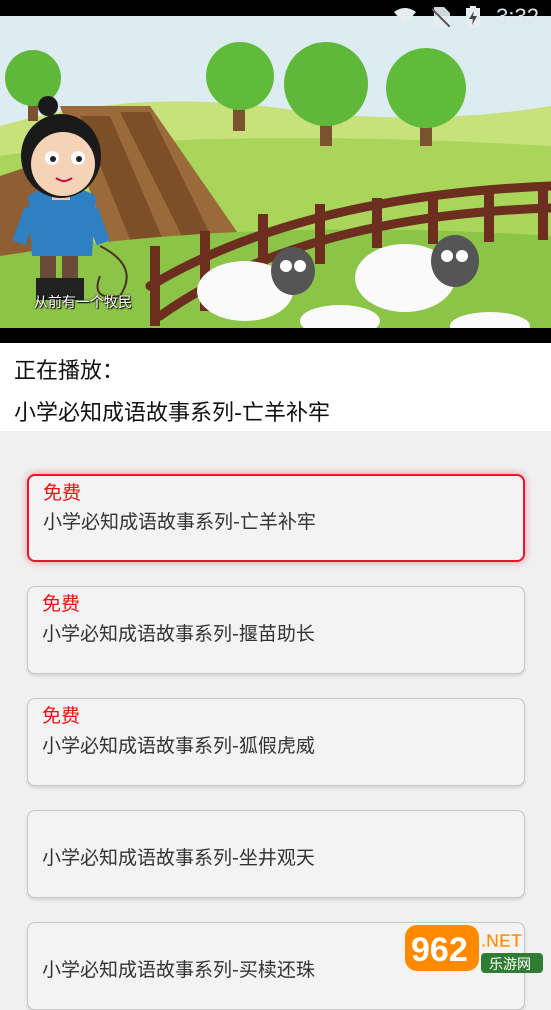 This screenshot has width=551, height=1010. Describe the element at coordinates (473, 17) in the screenshot. I see `battery-charging-icon` at that location.